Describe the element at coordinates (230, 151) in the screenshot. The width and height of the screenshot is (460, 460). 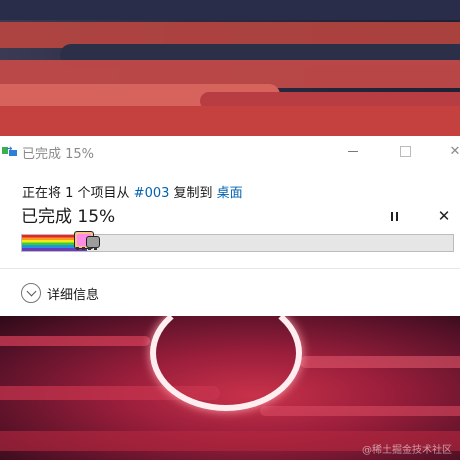
I see `title-bar: ➜ 已完成 15% ✕` at that location.